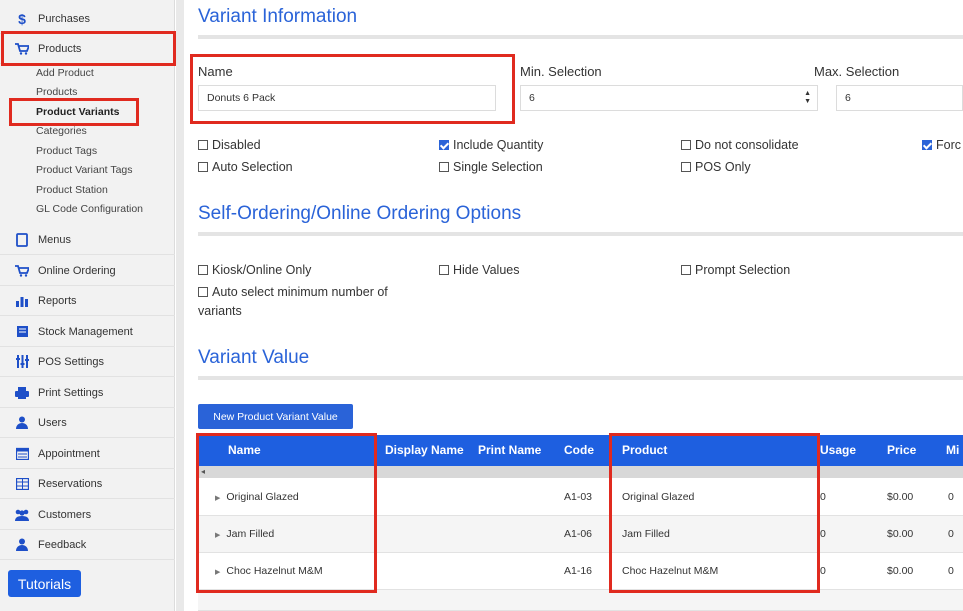 The height and width of the screenshot is (611, 963). Describe the element at coordinates (87, 240) in the screenshot. I see `sidebar-item-menus: Menus` at that location.